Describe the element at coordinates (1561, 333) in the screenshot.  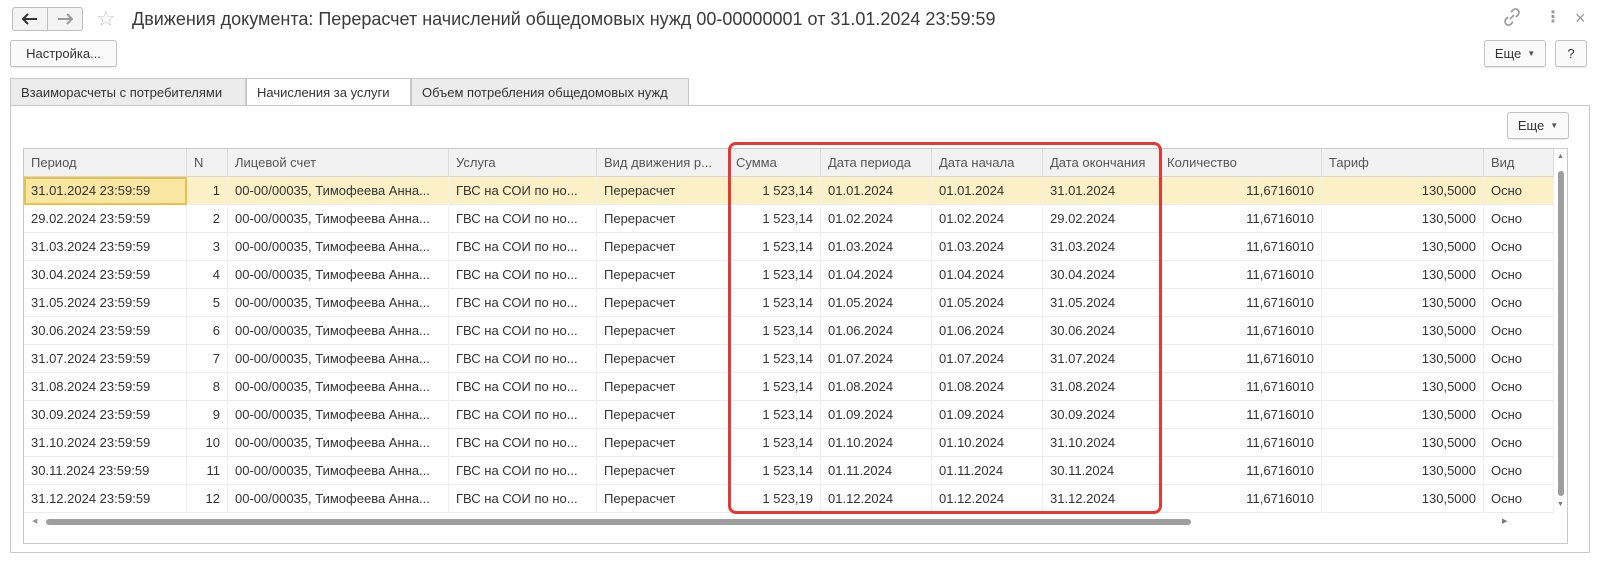
I see `vertical-scroll-thumb` at that location.